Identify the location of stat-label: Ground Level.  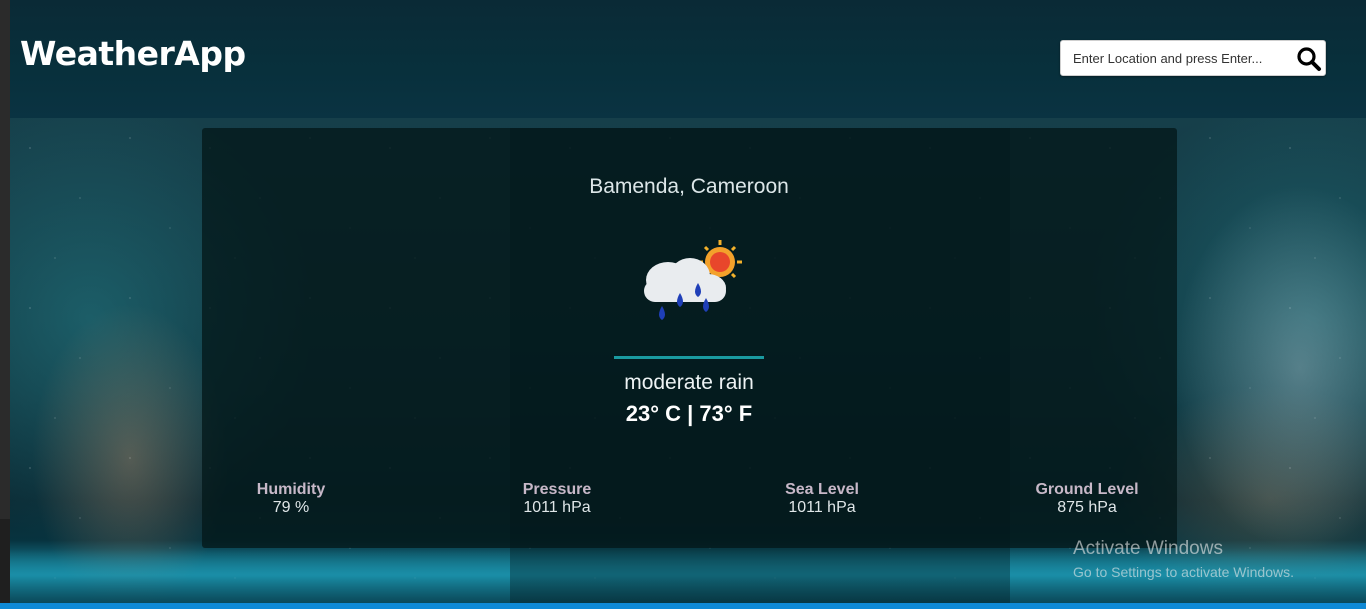
(1087, 489).